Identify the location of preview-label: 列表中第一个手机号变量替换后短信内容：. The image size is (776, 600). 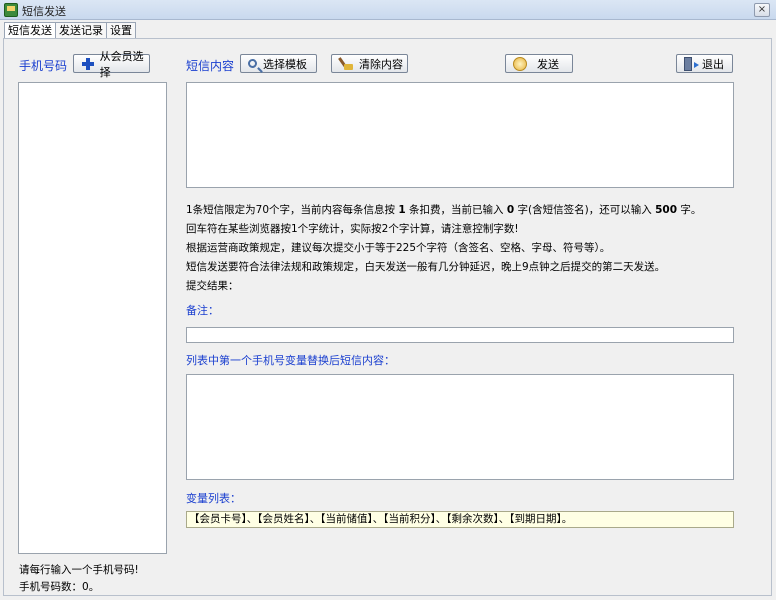
(290, 360).